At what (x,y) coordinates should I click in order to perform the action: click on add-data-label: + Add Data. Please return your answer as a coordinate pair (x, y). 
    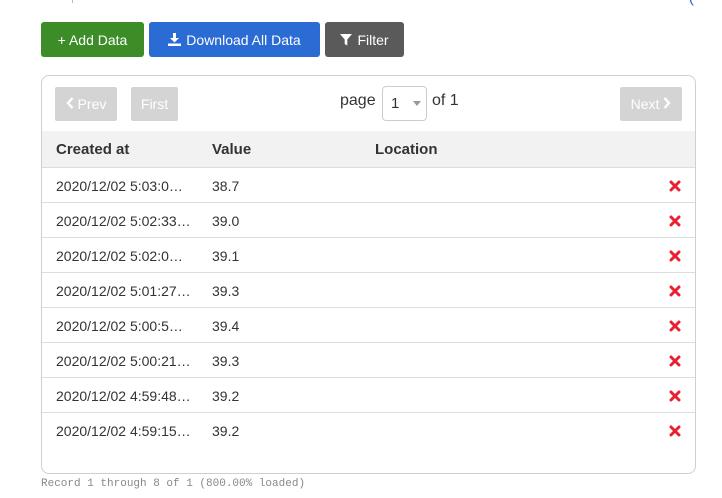
    Looking at the image, I should click on (92, 39).